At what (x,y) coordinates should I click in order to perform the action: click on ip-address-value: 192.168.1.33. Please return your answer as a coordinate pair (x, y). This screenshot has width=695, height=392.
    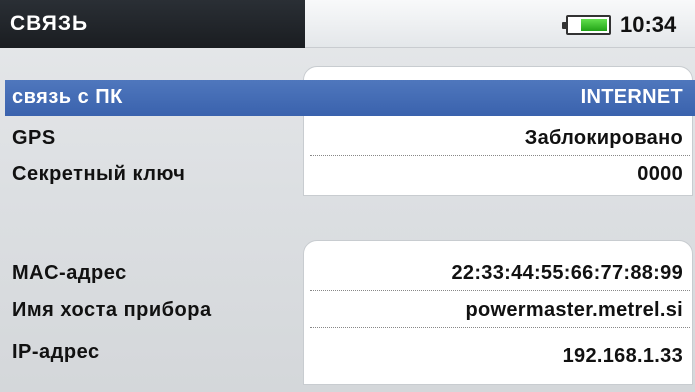
    Looking at the image, I should click on (622, 356).